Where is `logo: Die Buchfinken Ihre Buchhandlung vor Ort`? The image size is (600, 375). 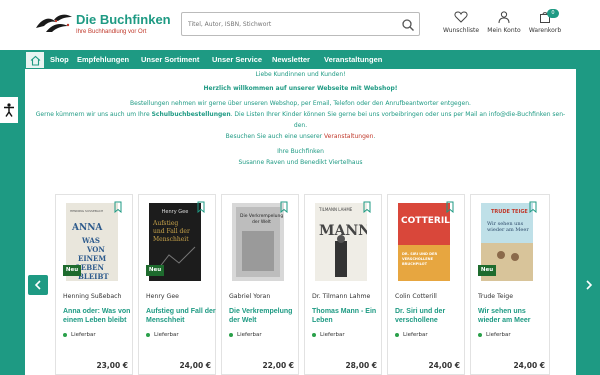
logo: Die Buchfinken Ihre Buchhandlung vor Ort is located at coordinates (109, 24).